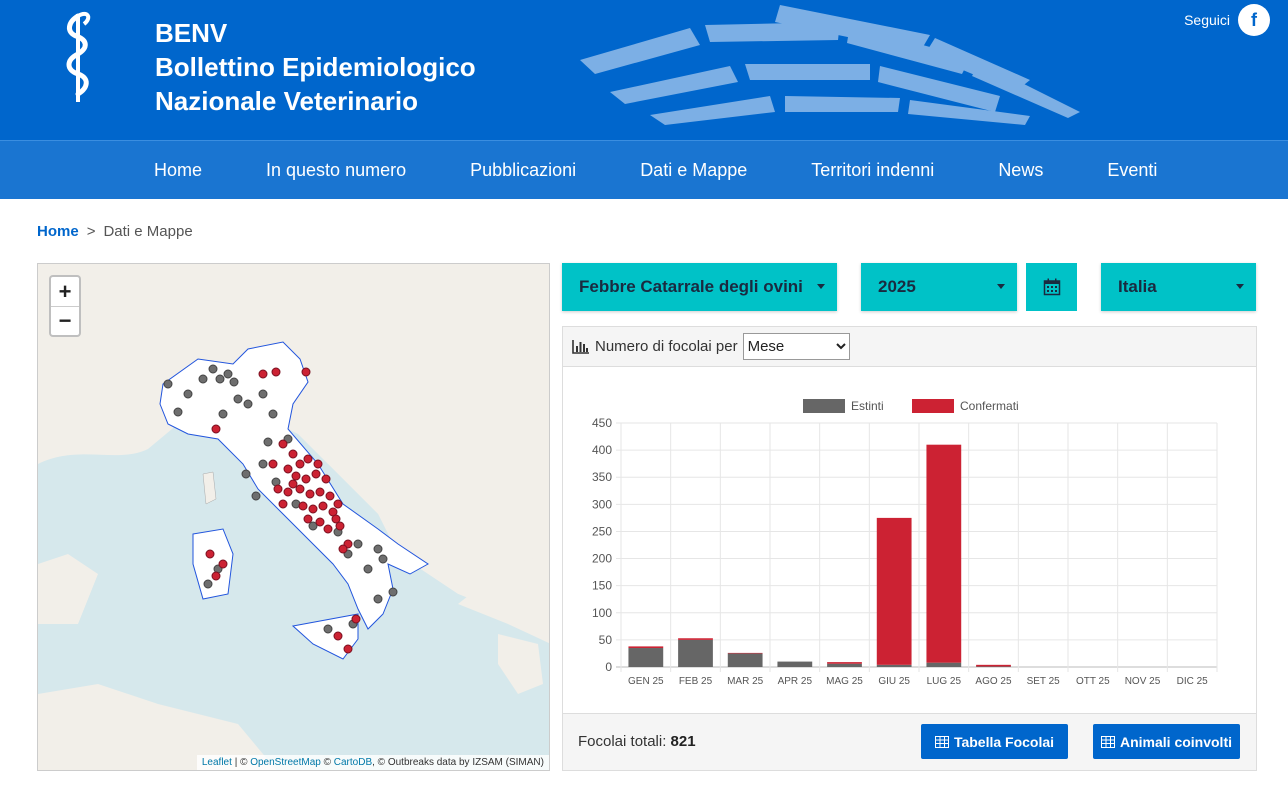 This screenshot has height=787, width=1288. Describe the element at coordinates (693, 286) in the screenshot. I see `disease-select-value: Febbre Catarrale degli ovini (BT)` at that location.